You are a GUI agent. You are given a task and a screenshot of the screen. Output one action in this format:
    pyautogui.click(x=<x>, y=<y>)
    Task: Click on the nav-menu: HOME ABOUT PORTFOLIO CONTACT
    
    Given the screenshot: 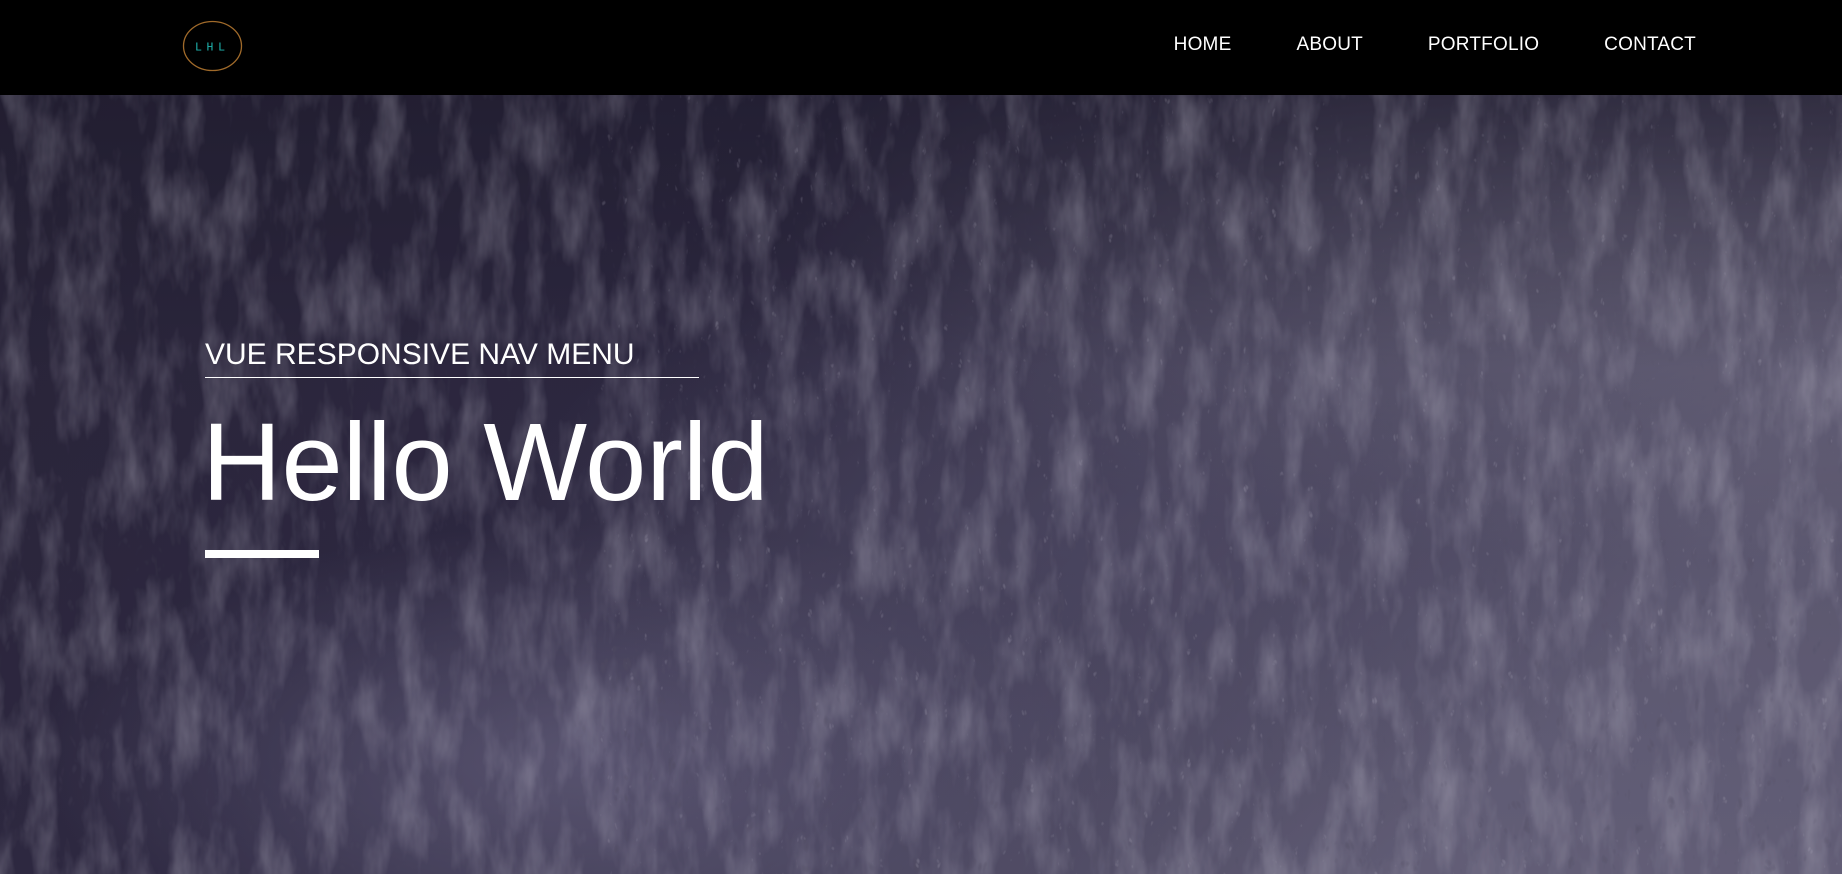 What is the action you would take?
    pyautogui.click(x=1435, y=44)
    